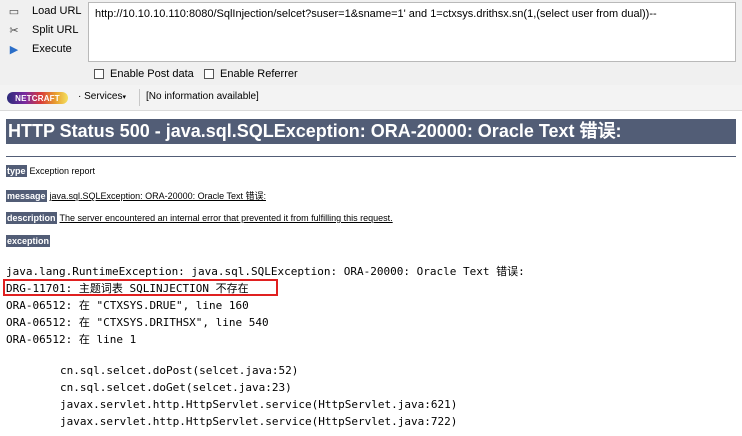  What do you see at coordinates (152, 74) in the screenshot?
I see `enable-post-label: Enable Post data` at bounding box center [152, 74].